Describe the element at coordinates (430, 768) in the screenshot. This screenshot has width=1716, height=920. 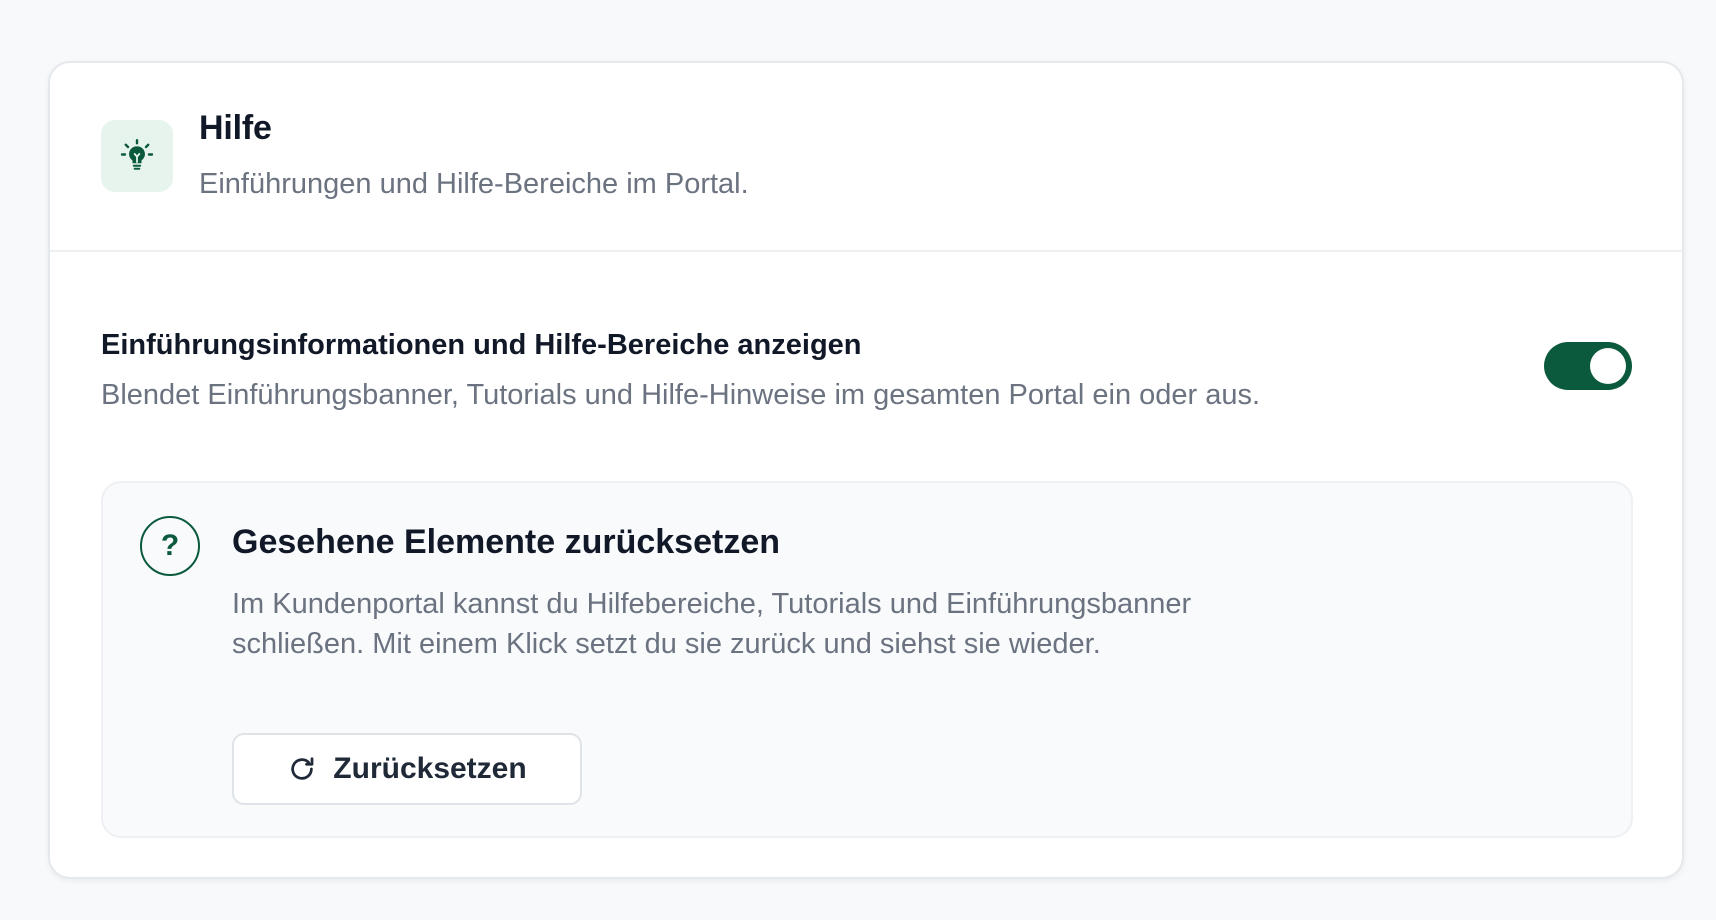
I see `reset-button-label: Zurücksetzen` at that location.